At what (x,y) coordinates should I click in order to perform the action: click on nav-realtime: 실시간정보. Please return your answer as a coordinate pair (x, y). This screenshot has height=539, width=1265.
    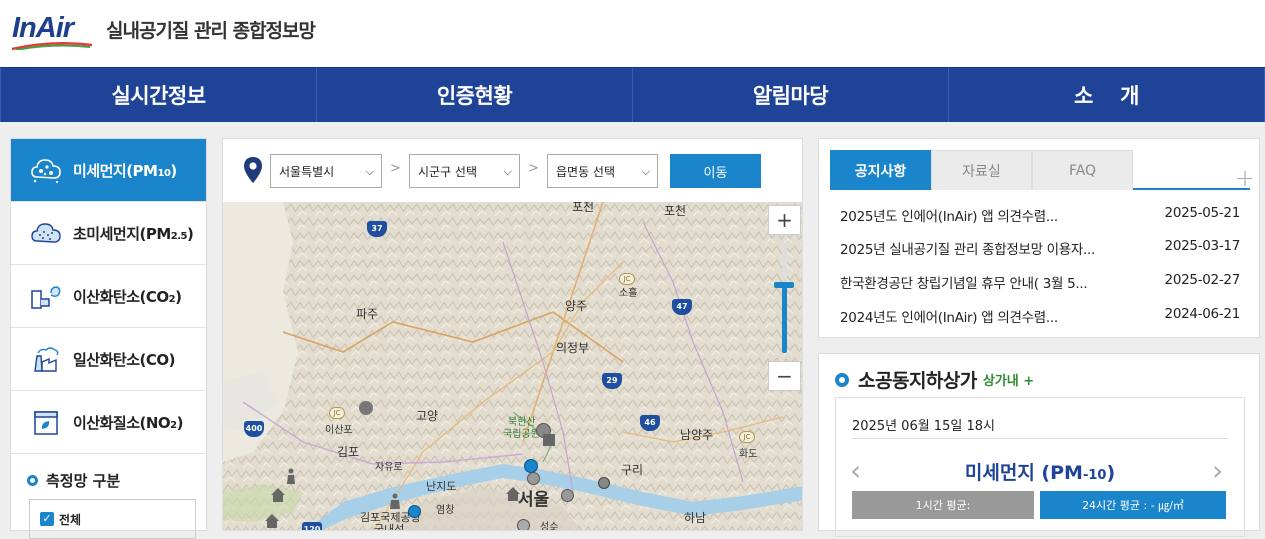
    Looking at the image, I should click on (158, 95).